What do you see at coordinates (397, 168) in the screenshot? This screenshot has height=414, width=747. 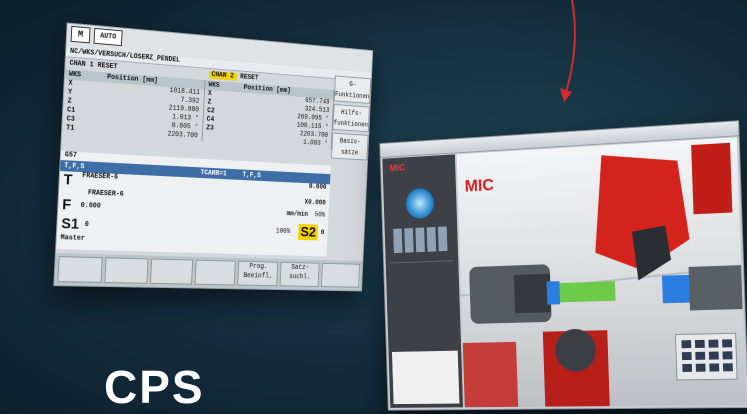 I see `sim-panel-logo: MIC` at bounding box center [397, 168].